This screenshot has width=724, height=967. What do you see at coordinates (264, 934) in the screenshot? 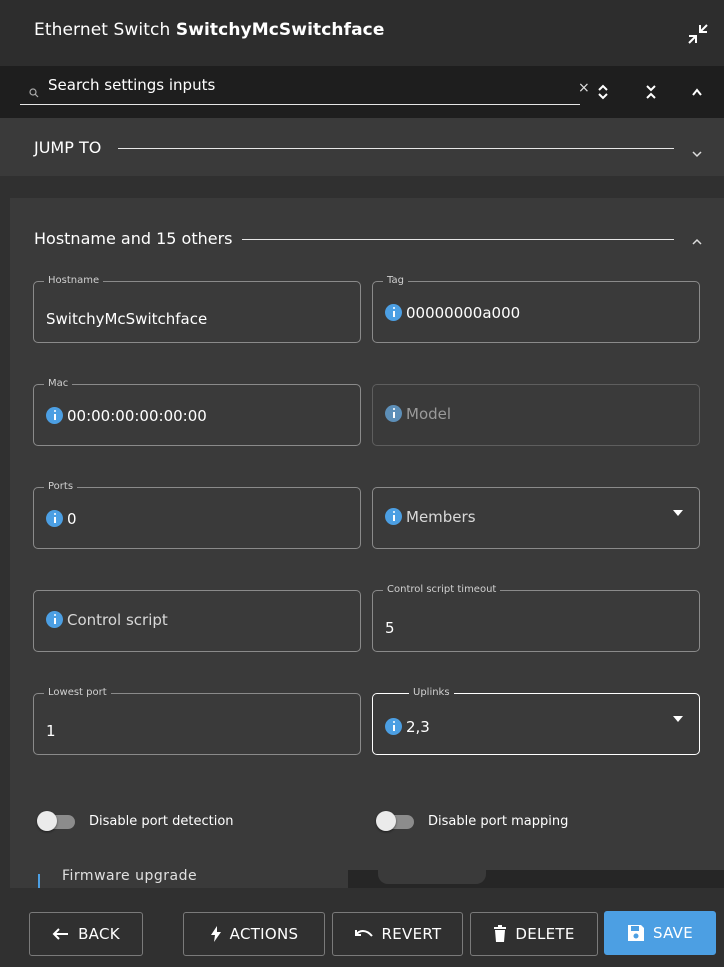
I see `actions-label: ACTIONS` at bounding box center [264, 934].